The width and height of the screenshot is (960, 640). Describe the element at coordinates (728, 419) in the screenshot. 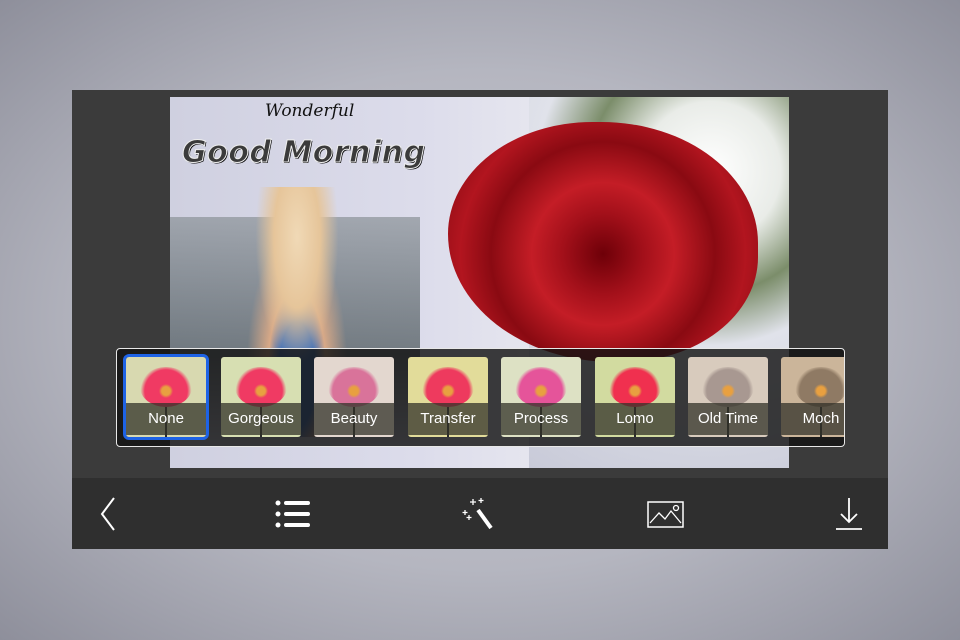

I see `filter-label: Old Time` at that location.